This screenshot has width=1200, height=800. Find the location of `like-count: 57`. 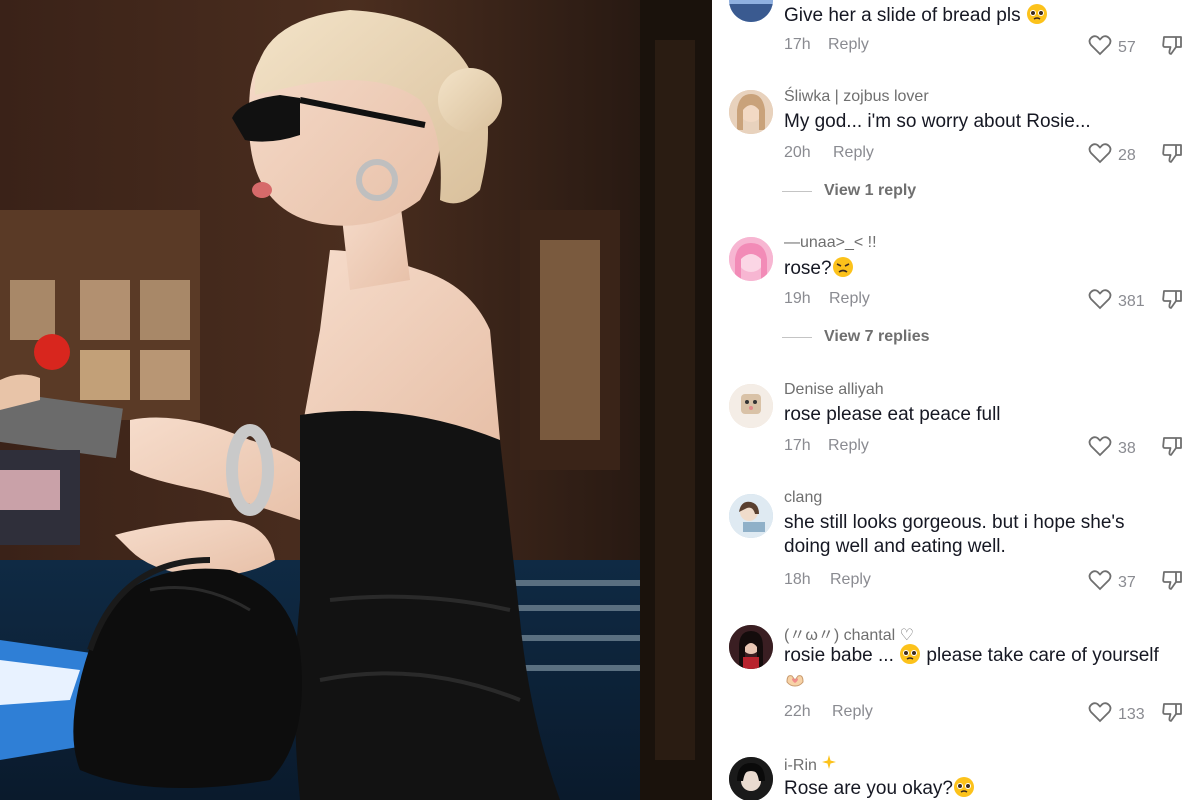

like-count: 57 is located at coordinates (1127, 47).